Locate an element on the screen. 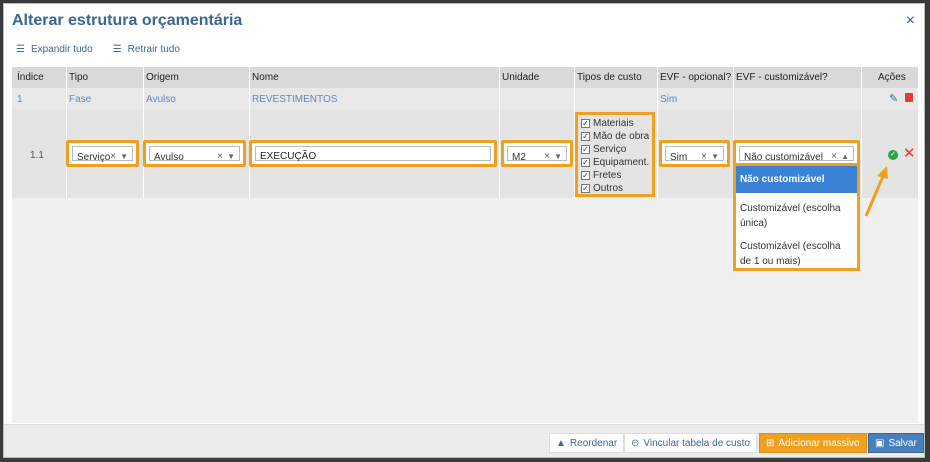 The height and width of the screenshot is (462, 930). dropdown-option: Não customizável is located at coordinates (796, 179).